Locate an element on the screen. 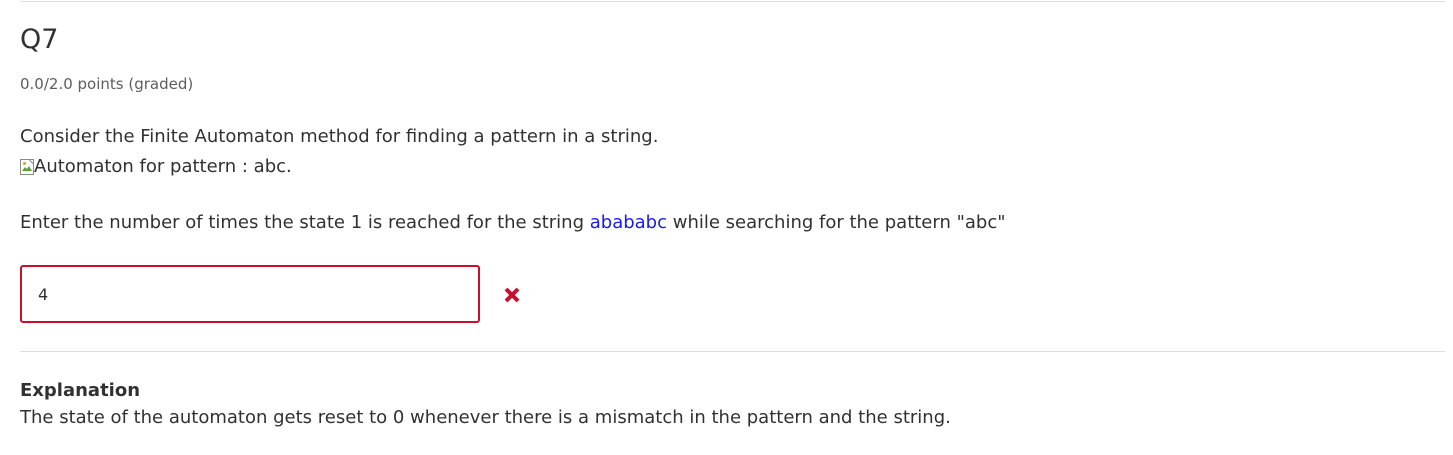  automaton-image-alt: Automaton for pattern : abc. is located at coordinates (163, 166).